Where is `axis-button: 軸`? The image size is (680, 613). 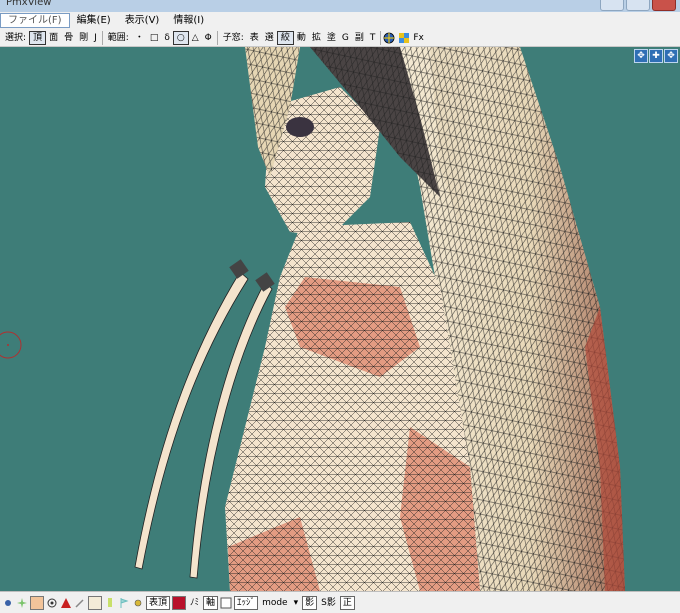 axis-button: 軸 is located at coordinates (211, 602).